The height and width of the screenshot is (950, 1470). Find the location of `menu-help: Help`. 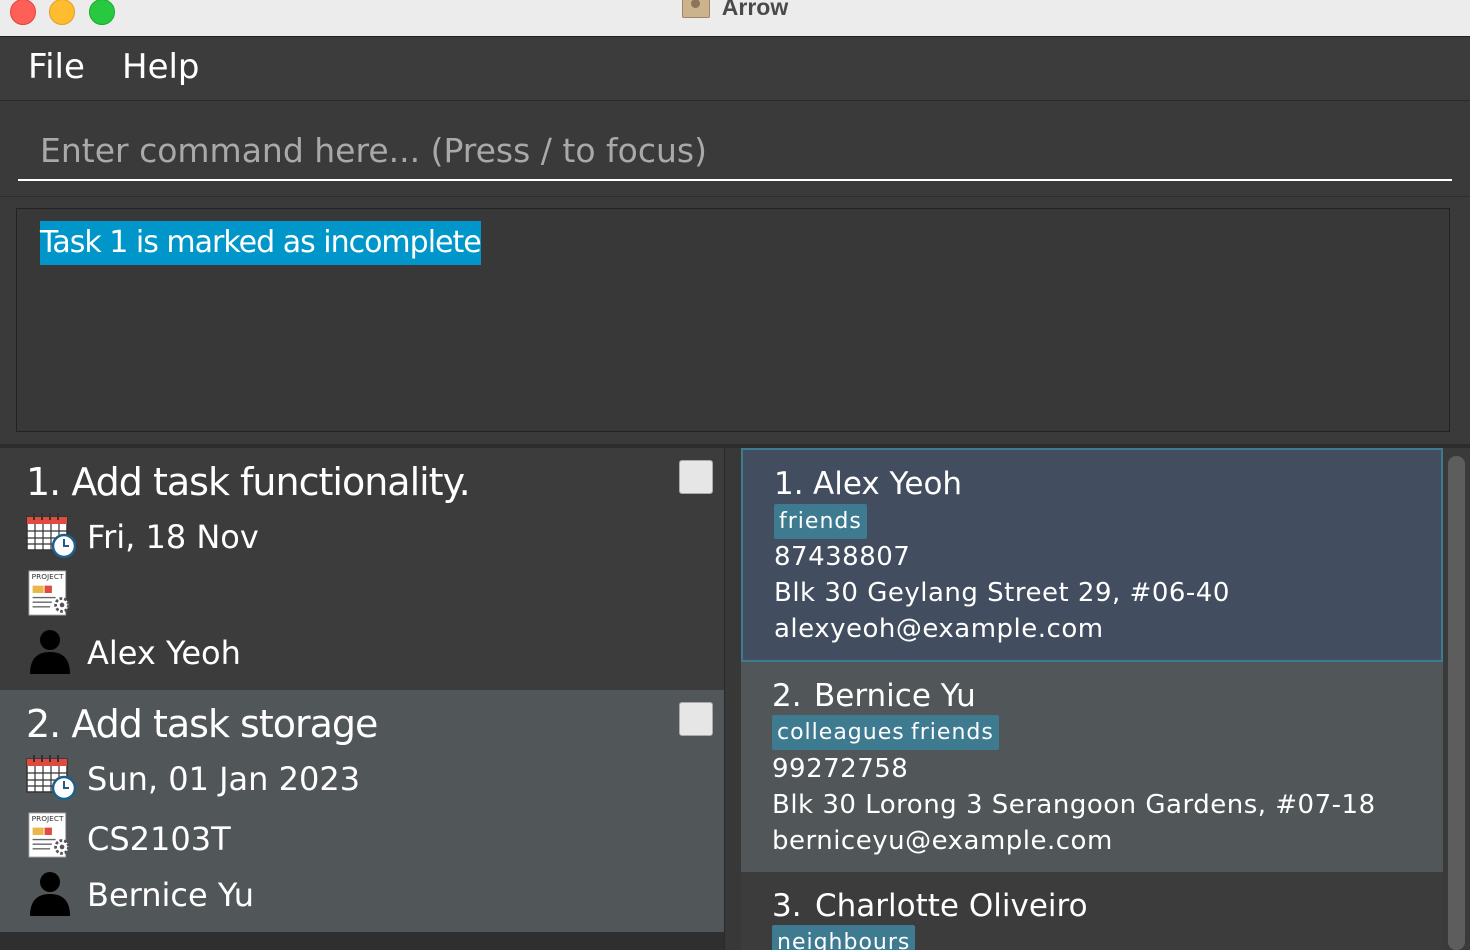

menu-help: Help is located at coordinates (161, 67).